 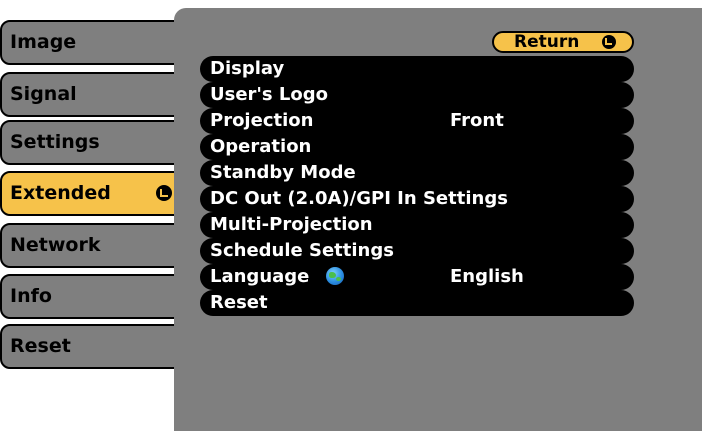 What do you see at coordinates (92, 42) in the screenshot?
I see `tab-image: Image` at bounding box center [92, 42].